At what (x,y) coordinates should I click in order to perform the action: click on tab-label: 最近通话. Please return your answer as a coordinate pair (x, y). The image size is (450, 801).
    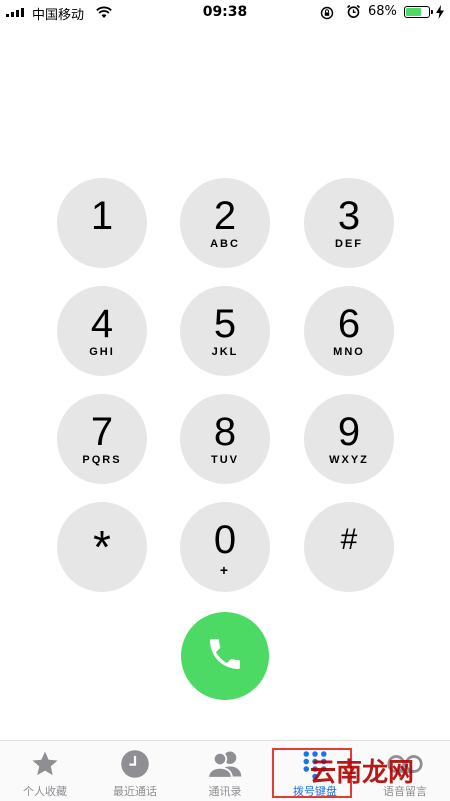
    Looking at the image, I should click on (135, 791).